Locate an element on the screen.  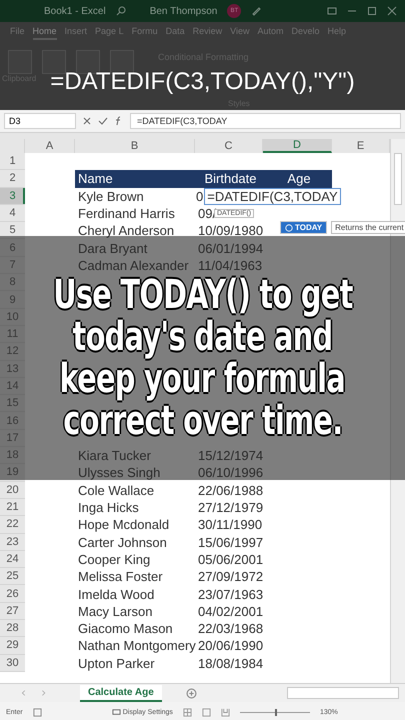
row-number: 13 is located at coordinates (12, 369).